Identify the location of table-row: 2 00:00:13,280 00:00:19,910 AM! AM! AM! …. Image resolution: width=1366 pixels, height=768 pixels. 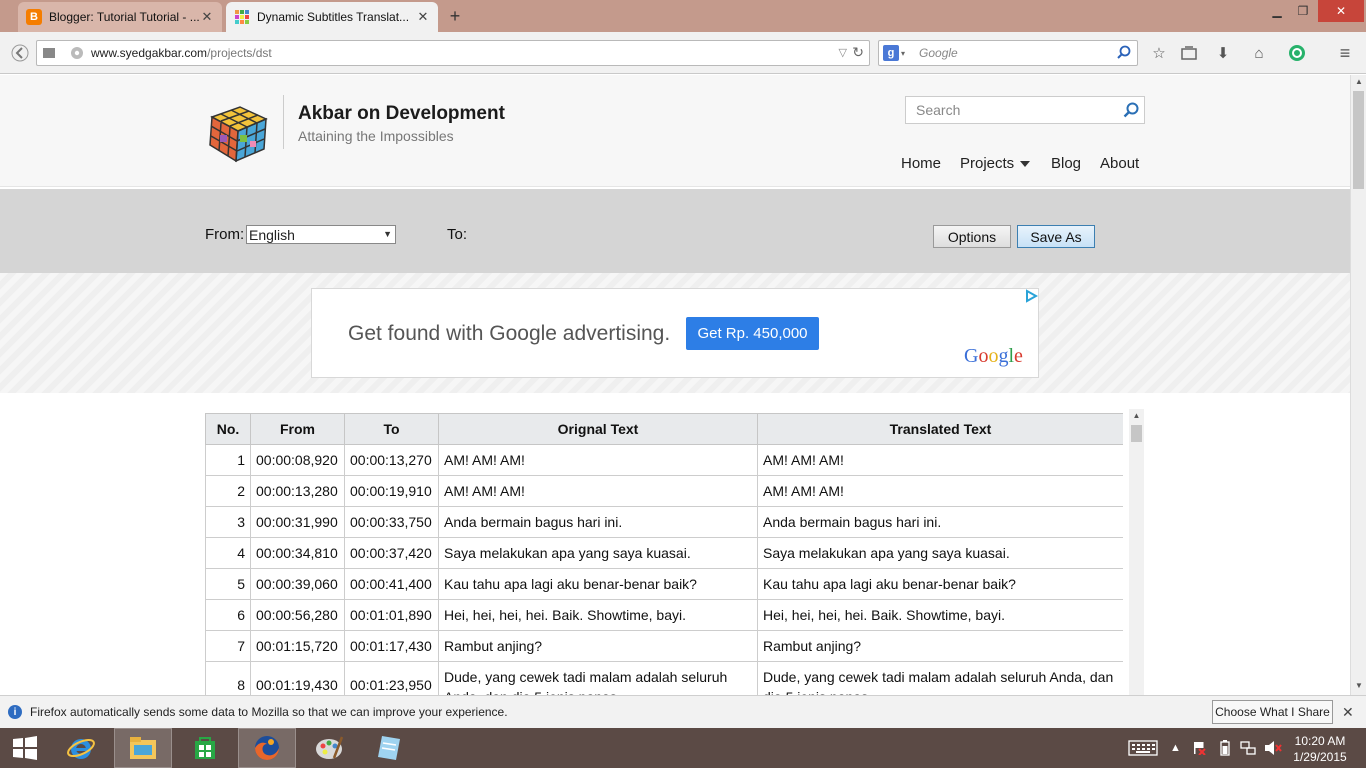
(664, 491).